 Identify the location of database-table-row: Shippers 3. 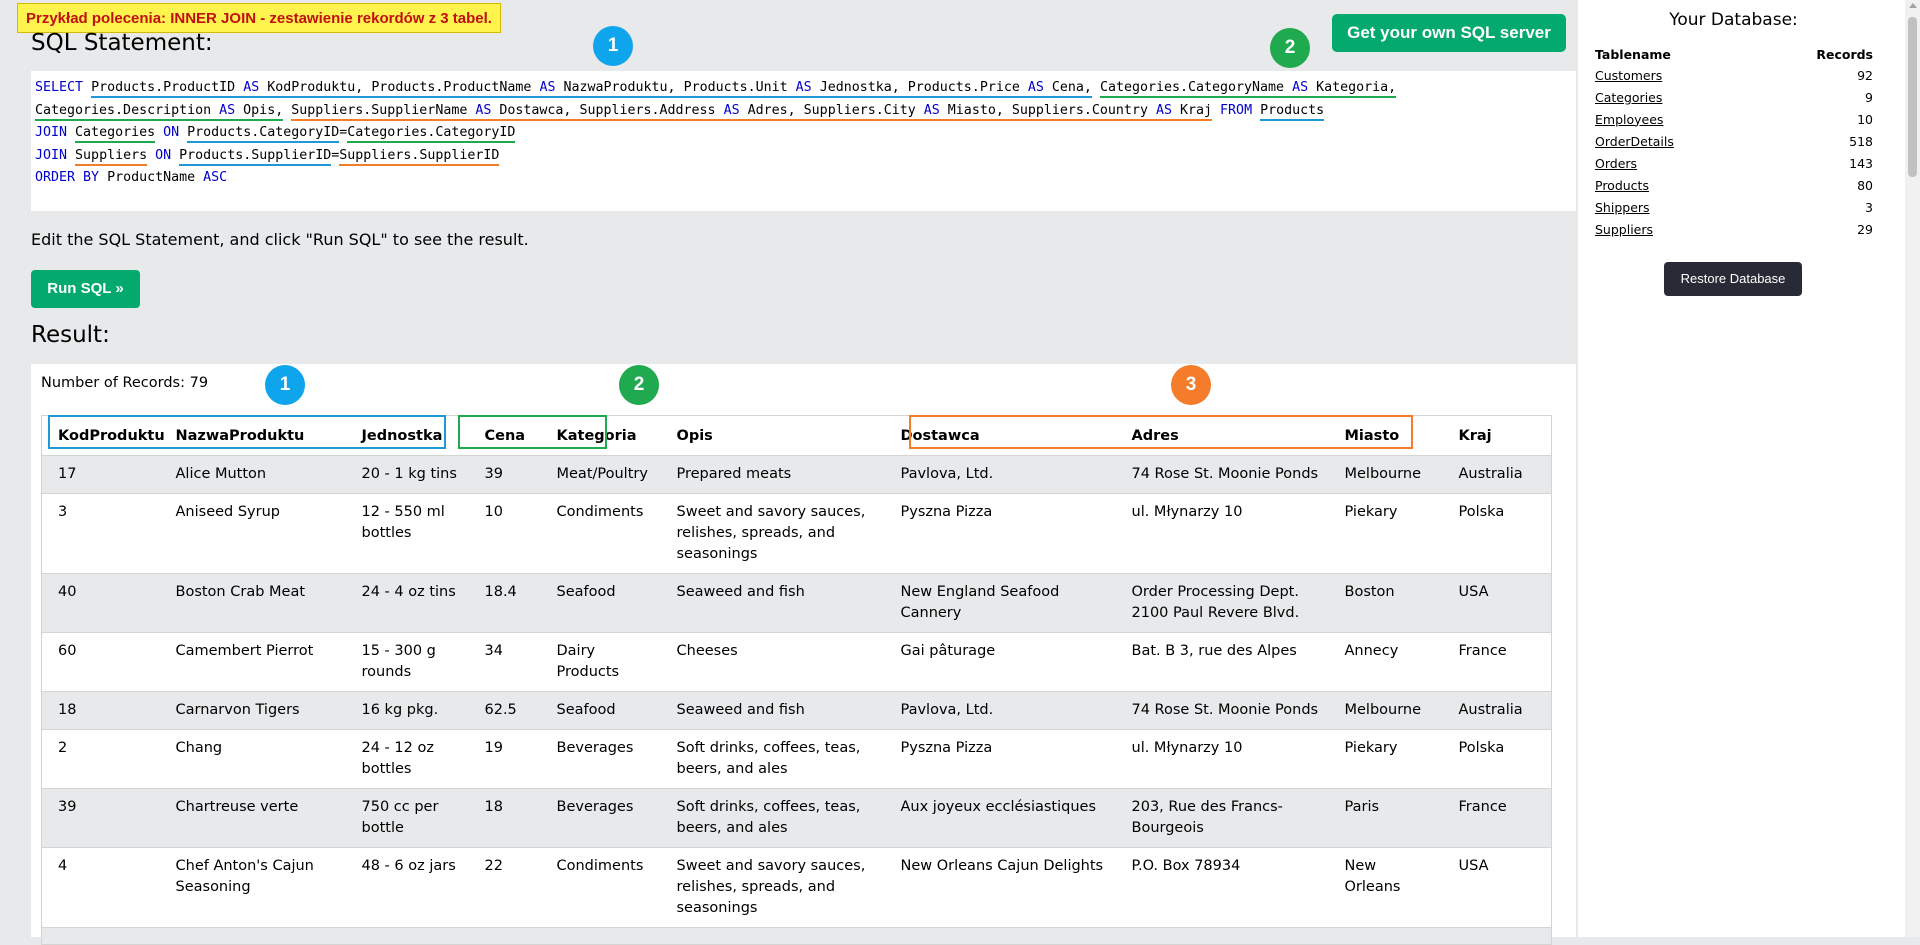
(1733, 207).